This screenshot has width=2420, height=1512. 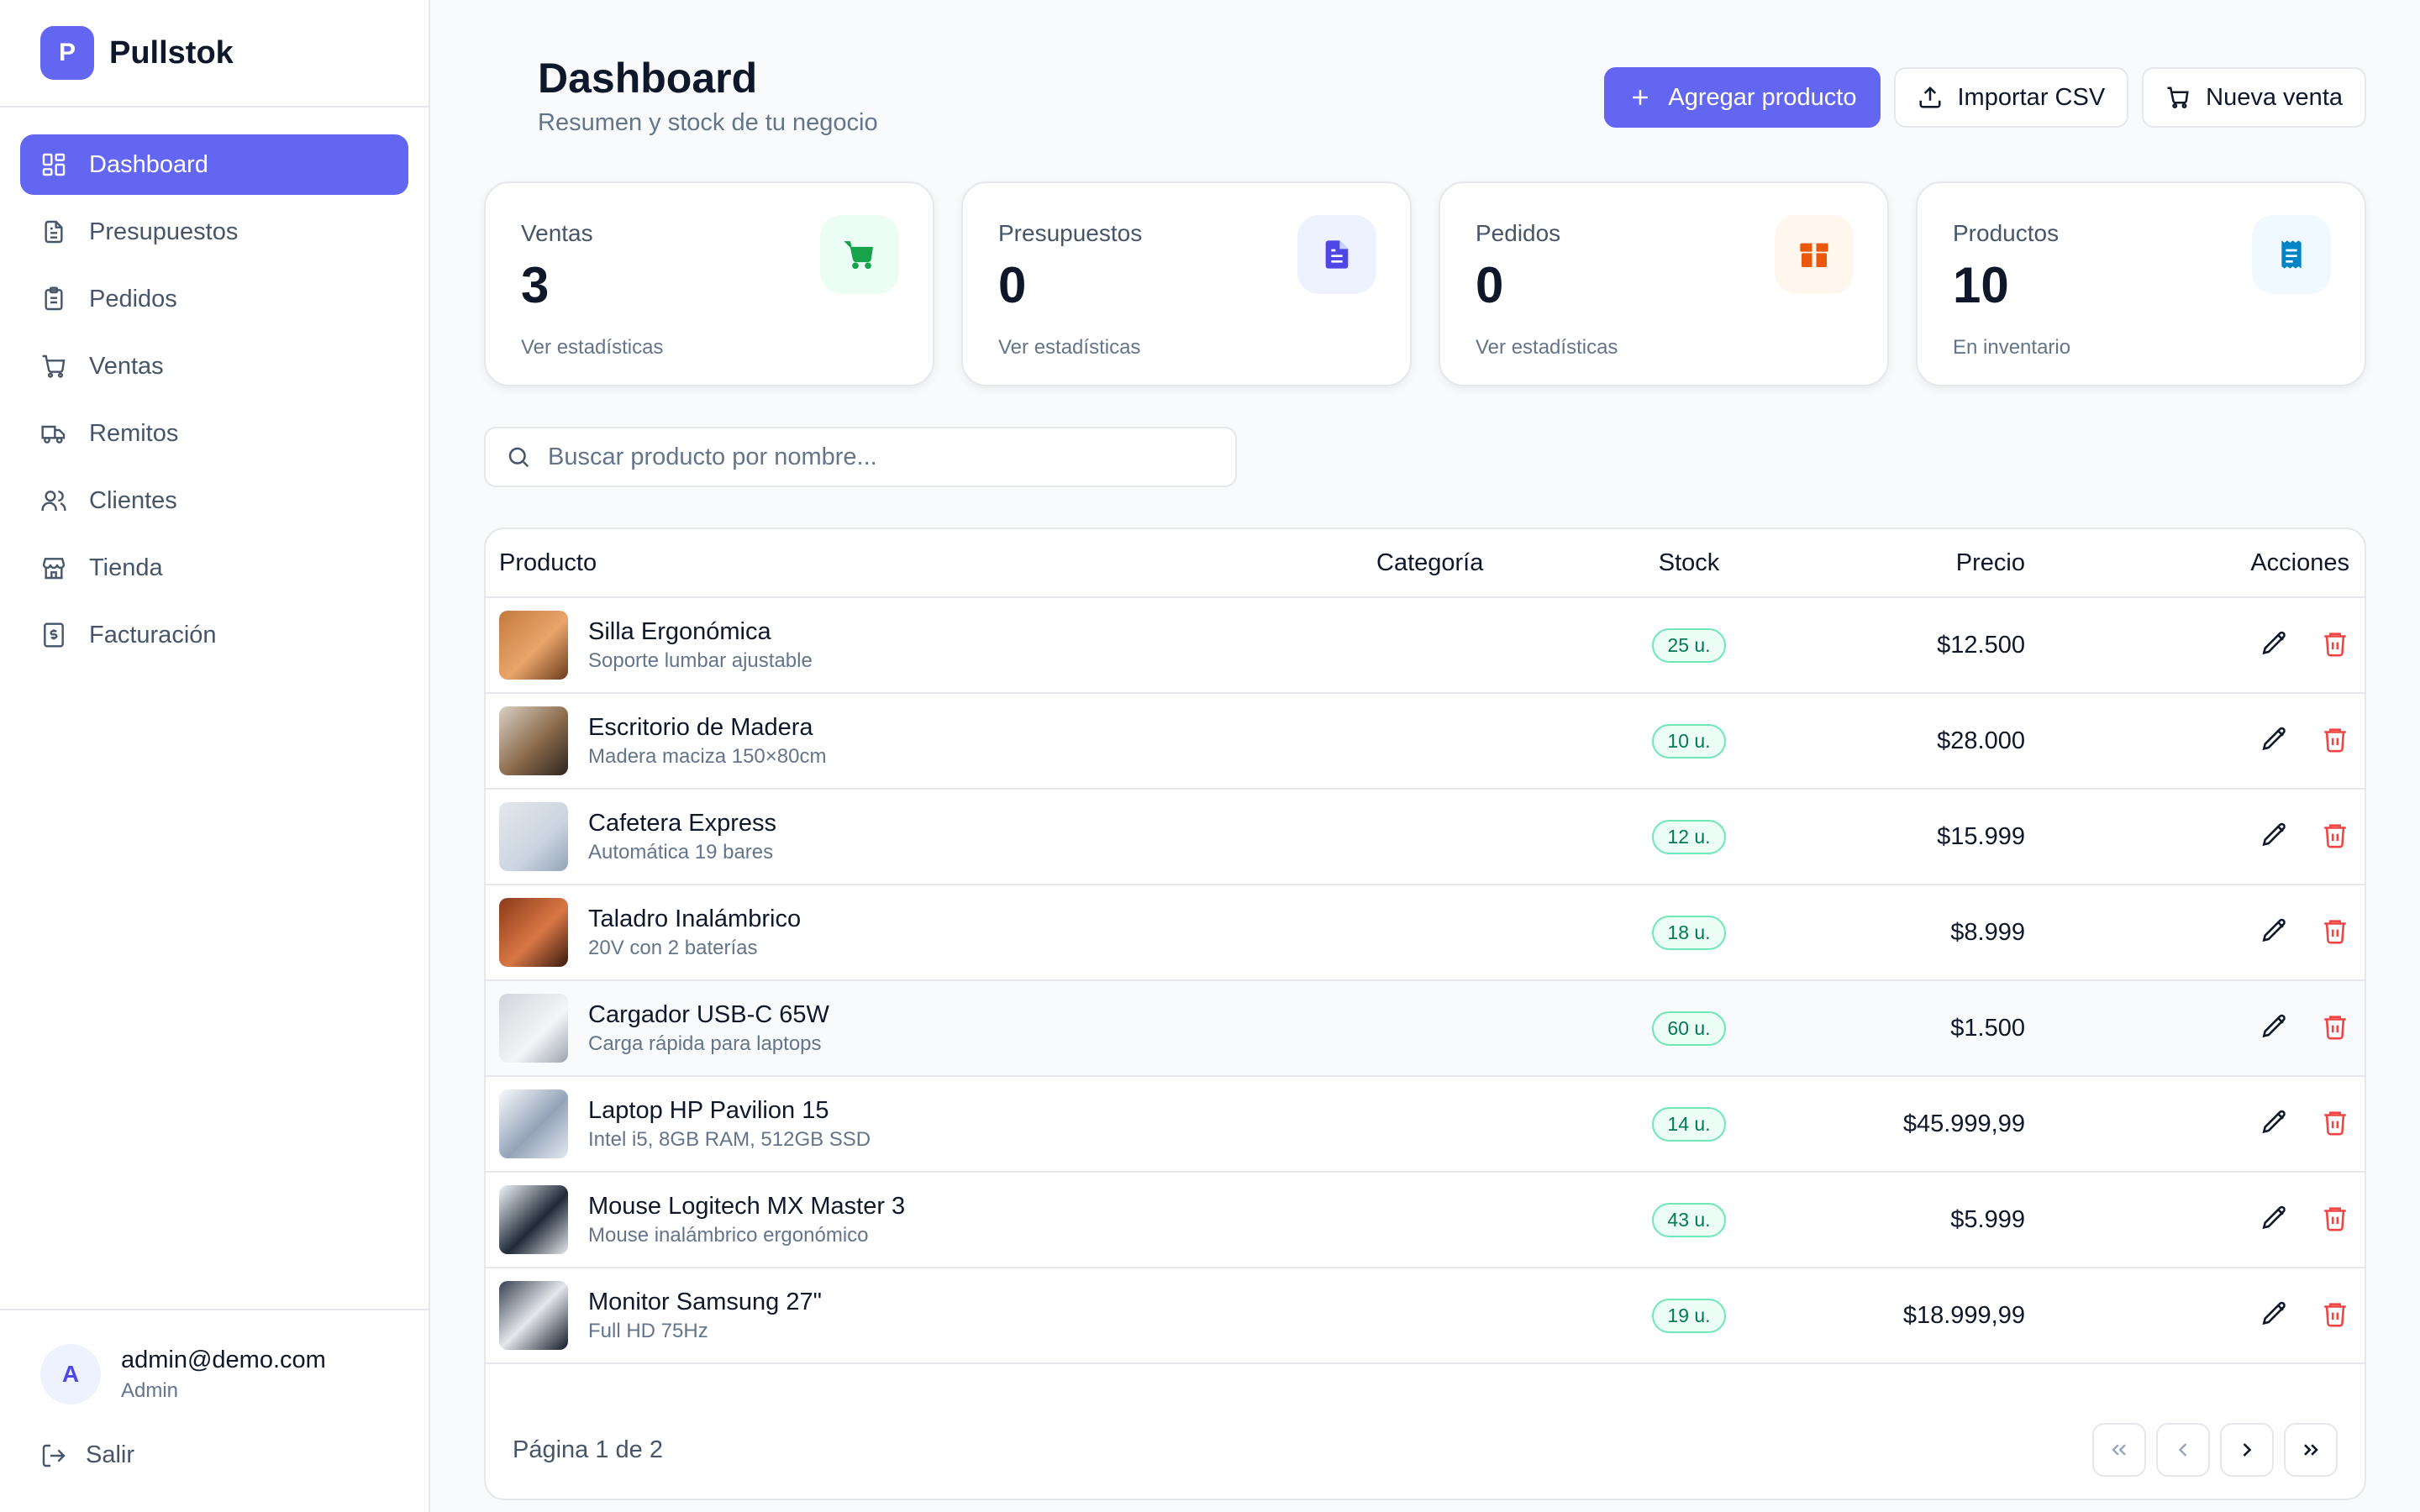 I want to click on product-text: Cafetera Express Automática 19 bares, so click(x=682, y=837).